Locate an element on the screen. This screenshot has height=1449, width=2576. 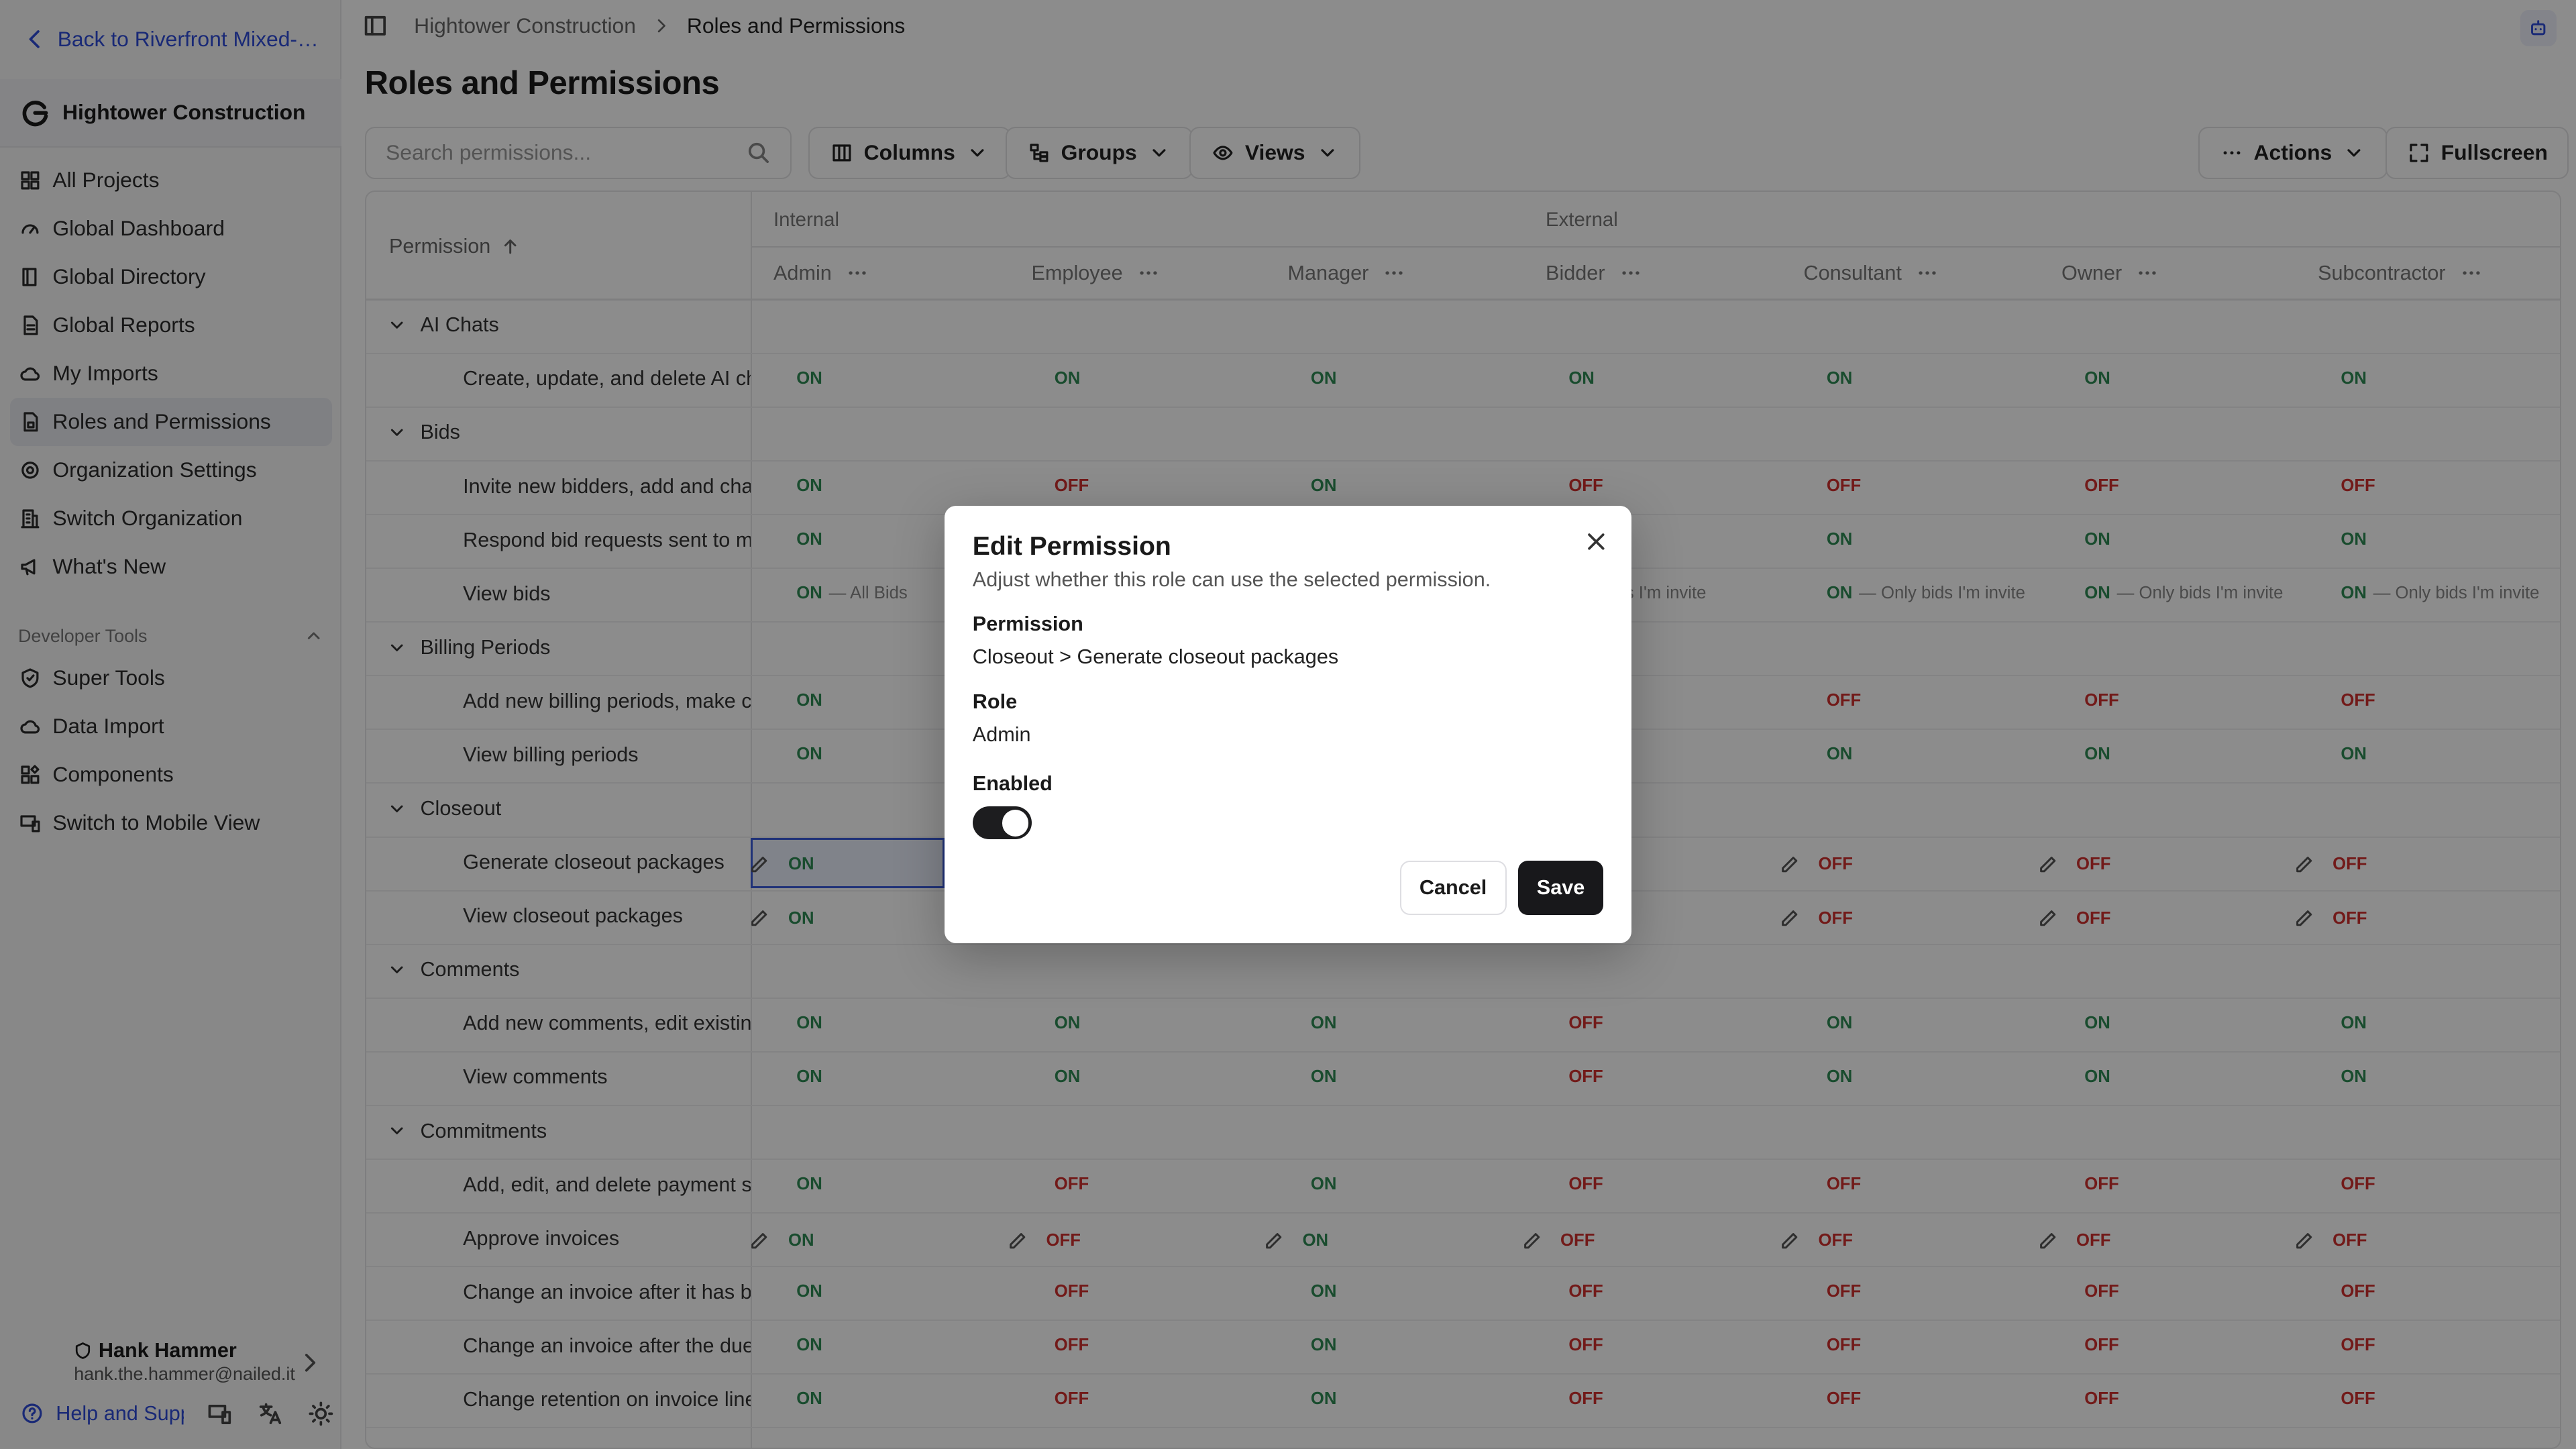
save-button: Save is located at coordinates (1560, 888).